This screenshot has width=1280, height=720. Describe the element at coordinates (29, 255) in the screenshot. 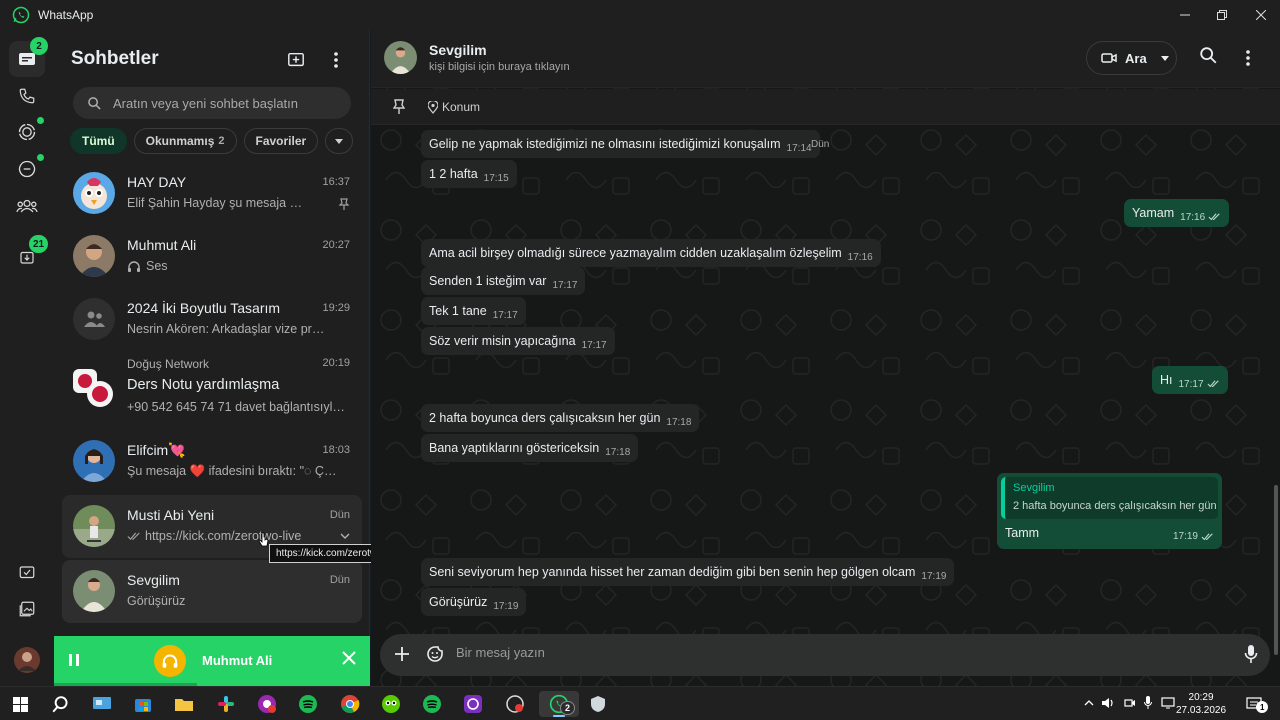

I see `archived-nav-button: 21` at that location.